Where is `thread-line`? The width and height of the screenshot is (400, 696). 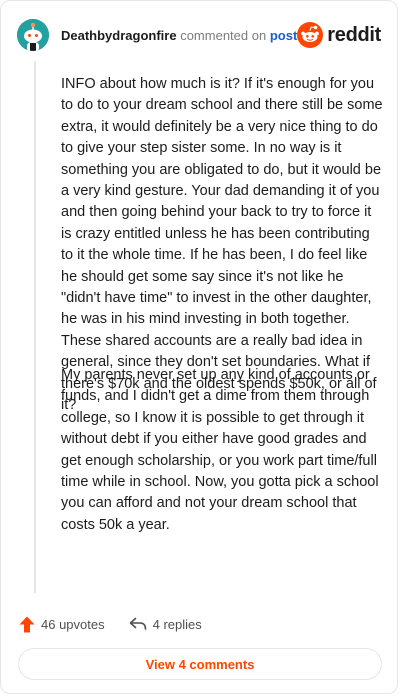 thread-line is located at coordinates (35, 327).